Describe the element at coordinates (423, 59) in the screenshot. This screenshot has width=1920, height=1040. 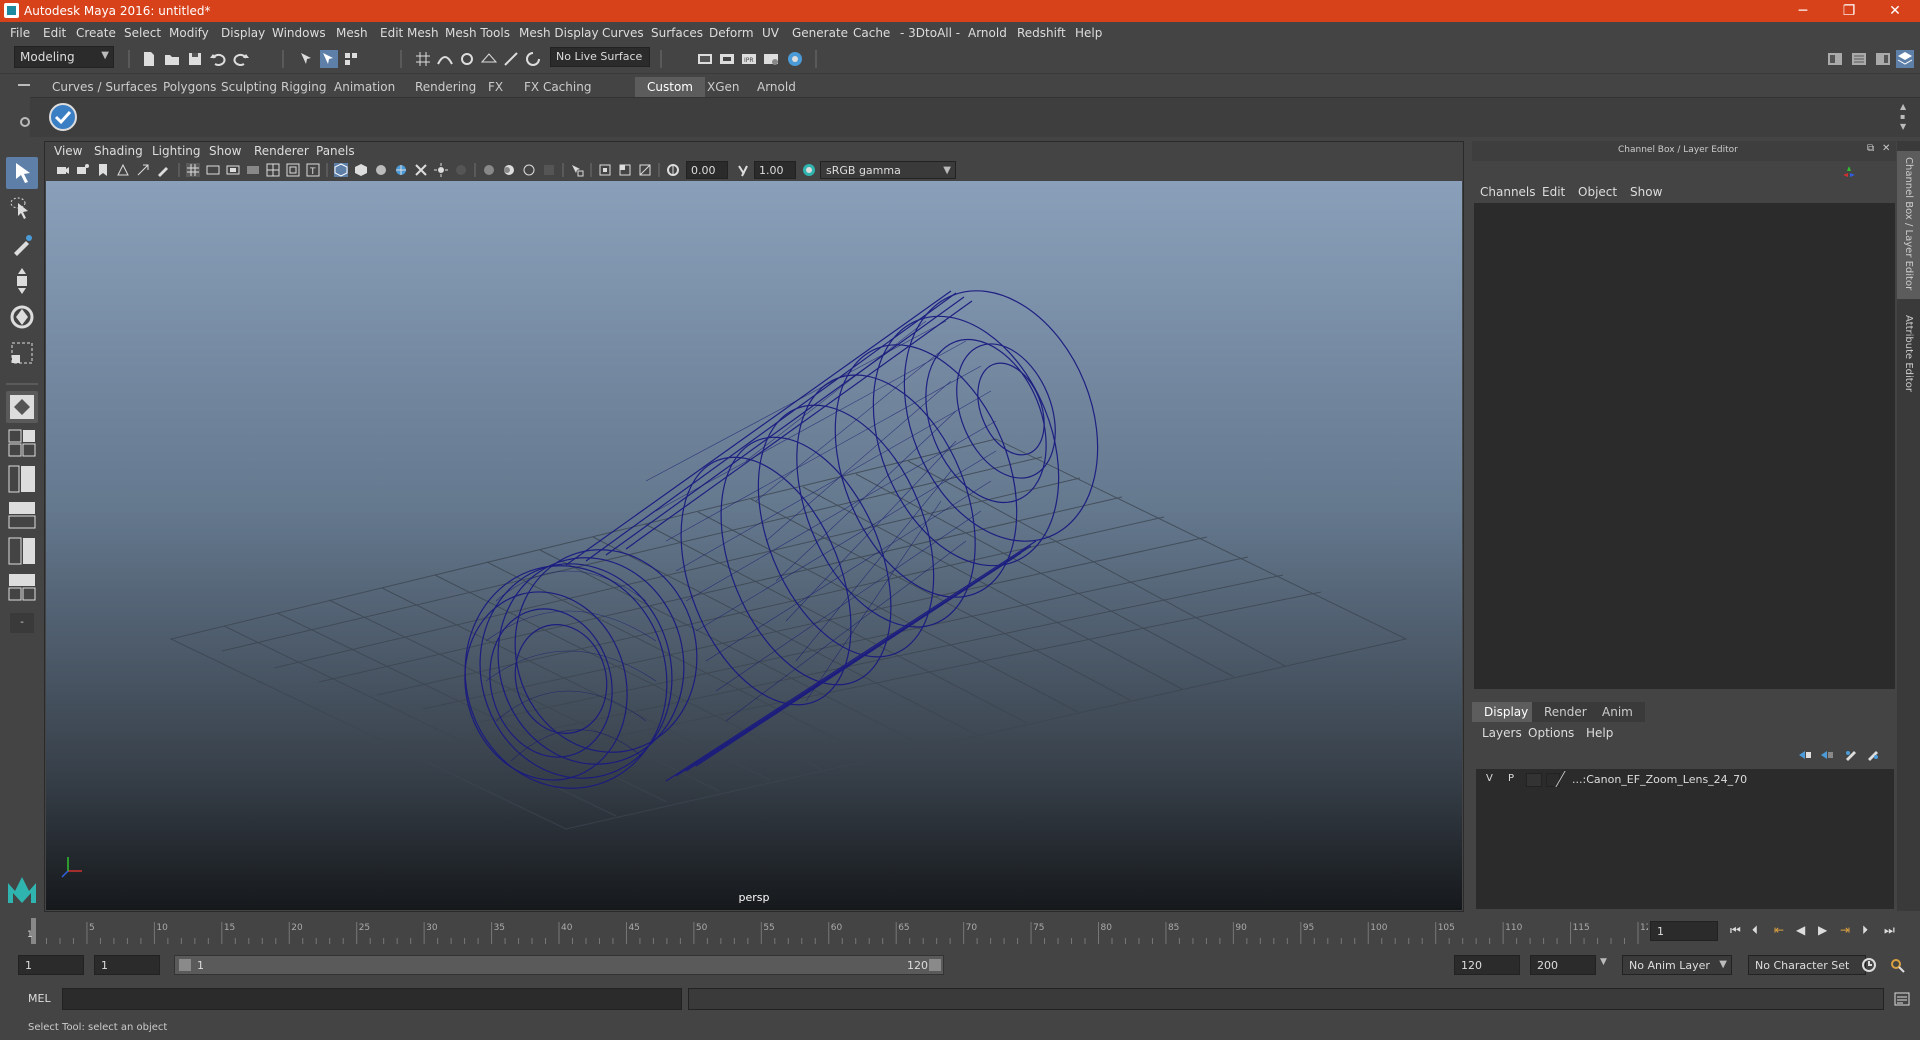
I see `snap-grid-icon` at that location.